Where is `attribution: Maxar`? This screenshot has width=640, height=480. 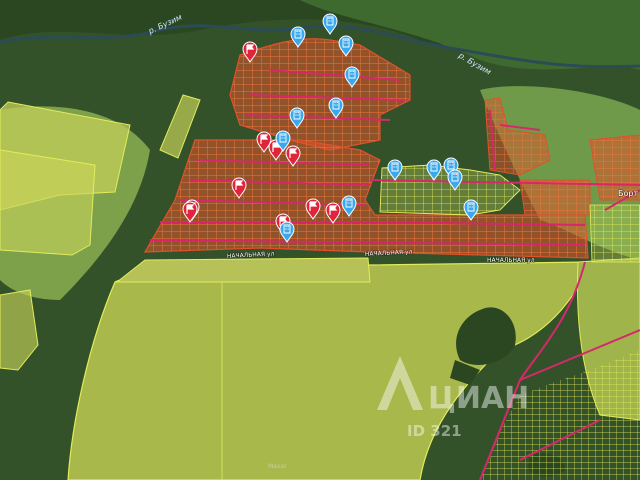
attribution: Maxar is located at coordinates (277, 466).